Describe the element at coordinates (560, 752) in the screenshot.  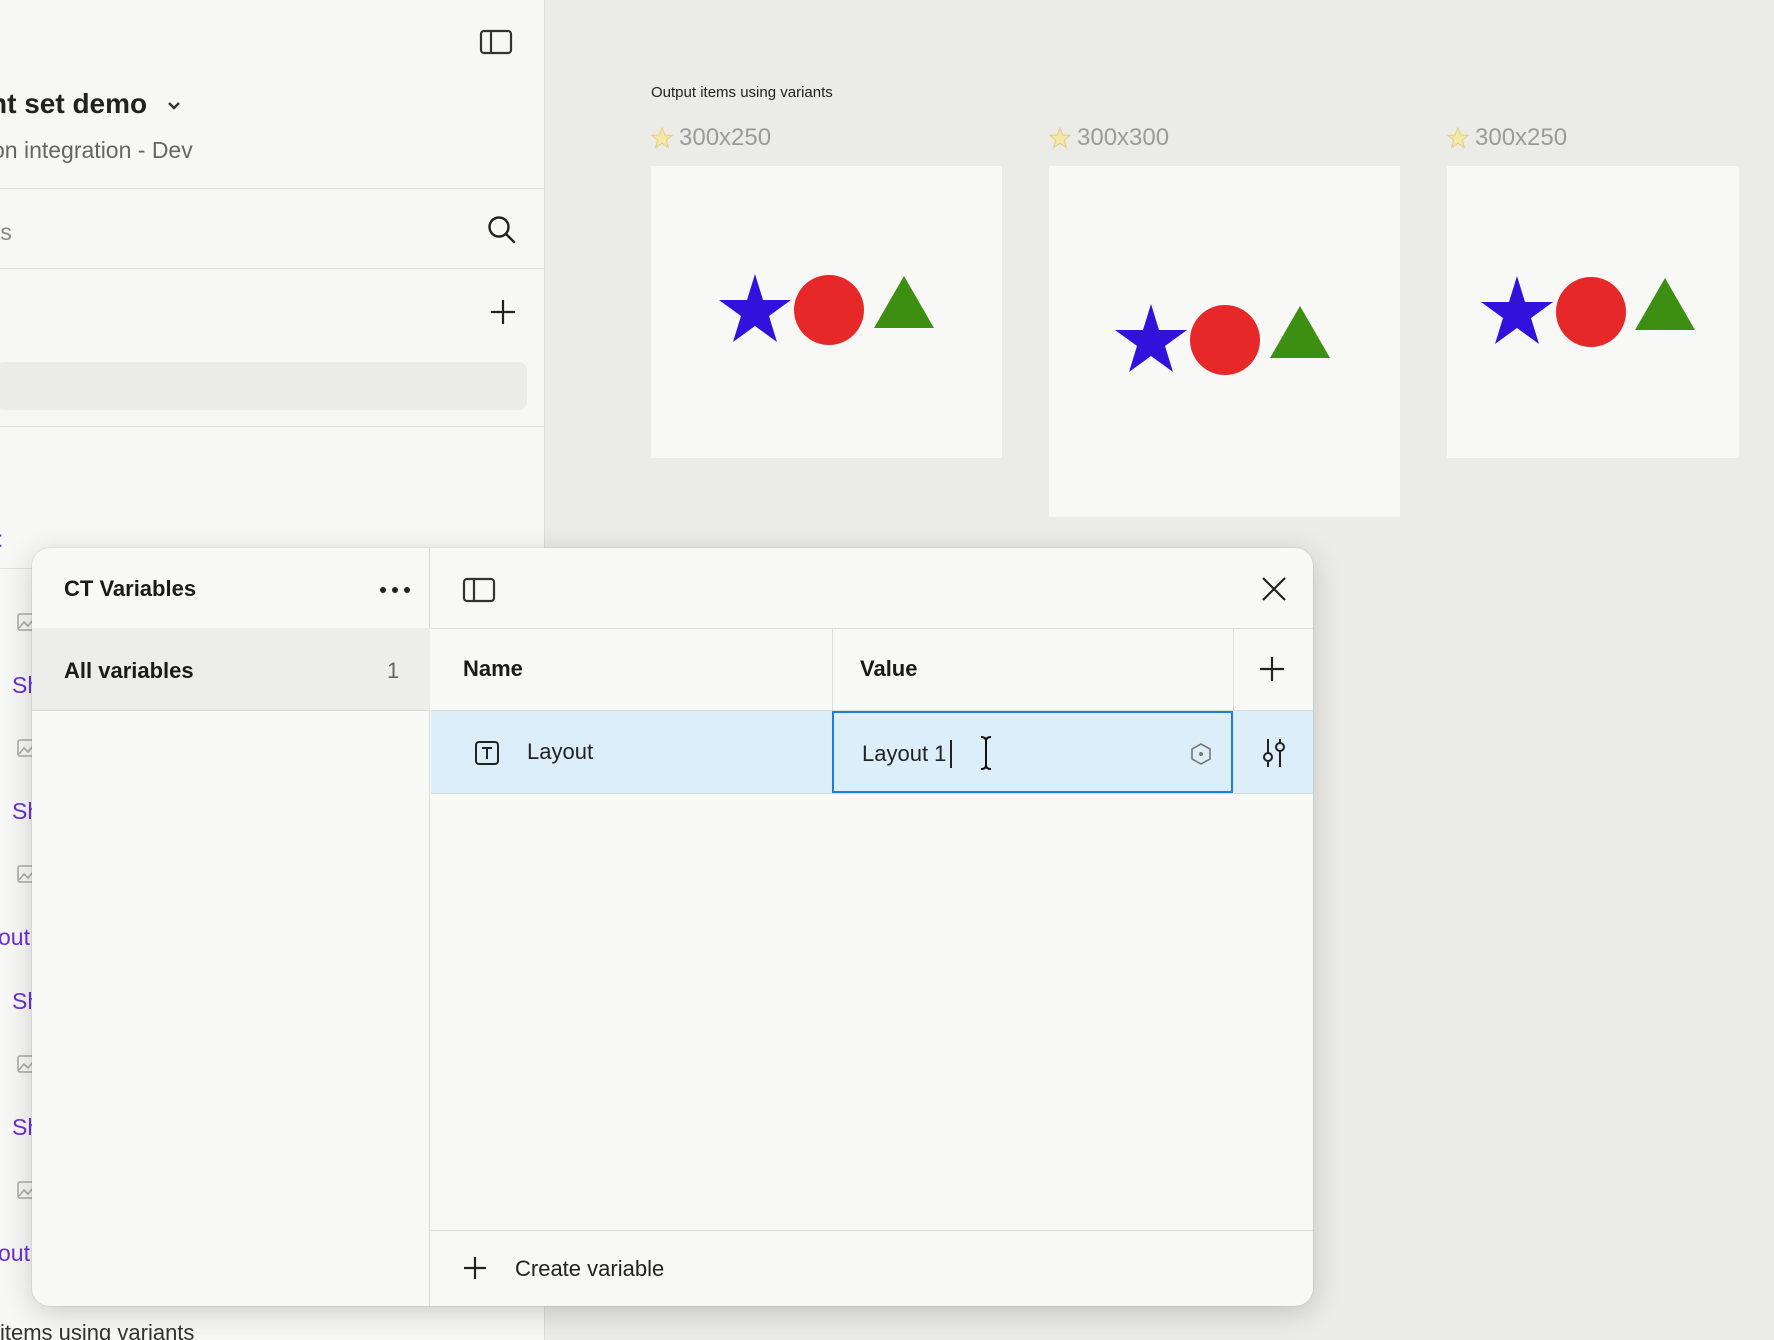
I see `variable-name: Layout` at that location.